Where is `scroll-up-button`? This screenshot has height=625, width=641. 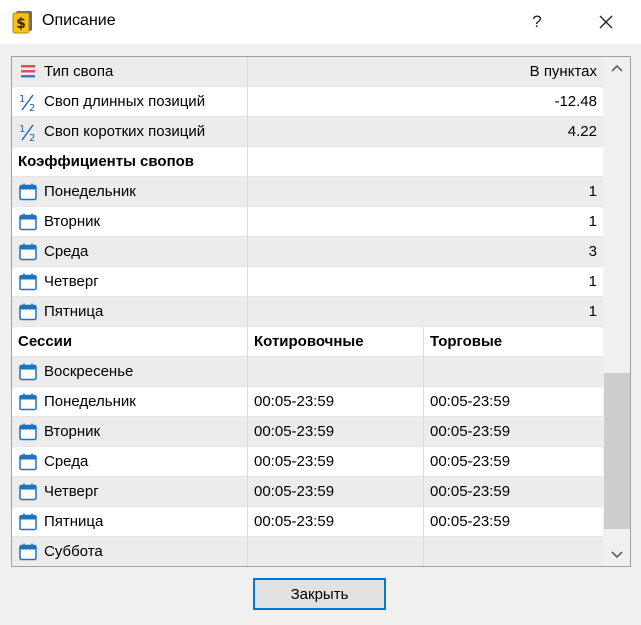 scroll-up-button is located at coordinates (616, 68).